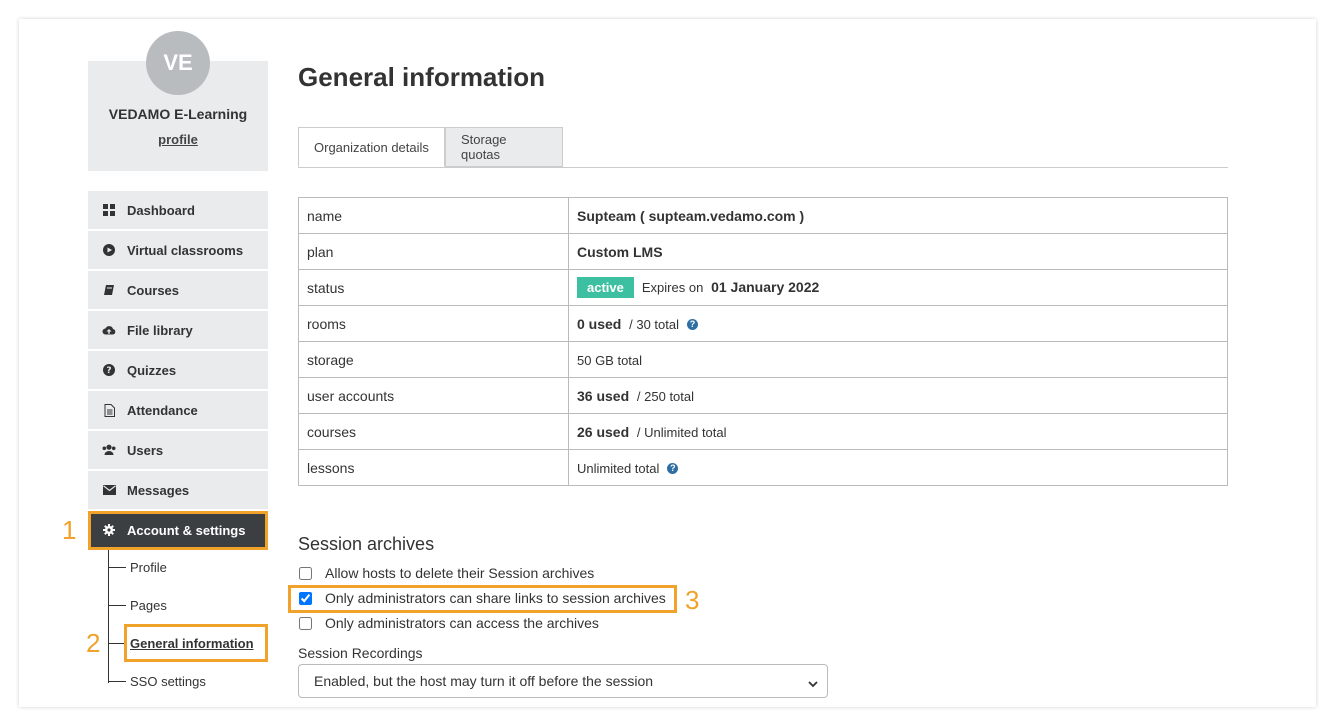  What do you see at coordinates (162, 410) in the screenshot?
I see `sidebar-item-label: Attendance` at bounding box center [162, 410].